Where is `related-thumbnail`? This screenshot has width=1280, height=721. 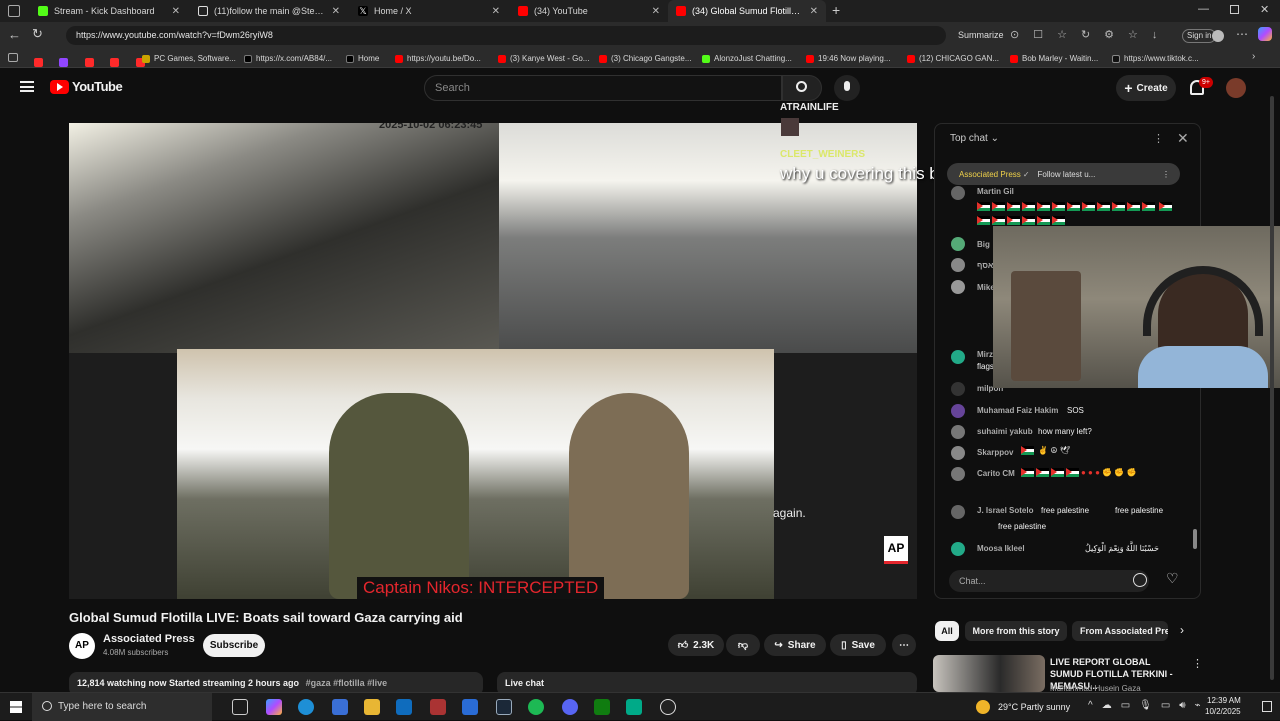 related-thumbnail is located at coordinates (989, 673).